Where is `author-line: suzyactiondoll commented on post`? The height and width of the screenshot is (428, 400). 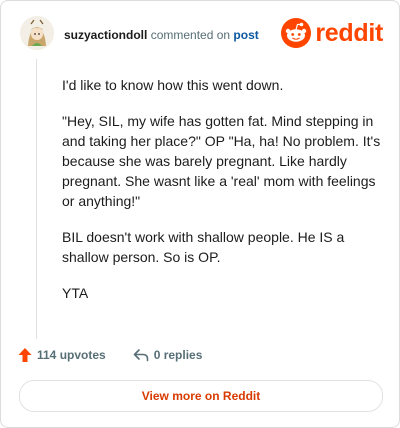
author-line: suzyactiondoll commented on post is located at coordinates (161, 35).